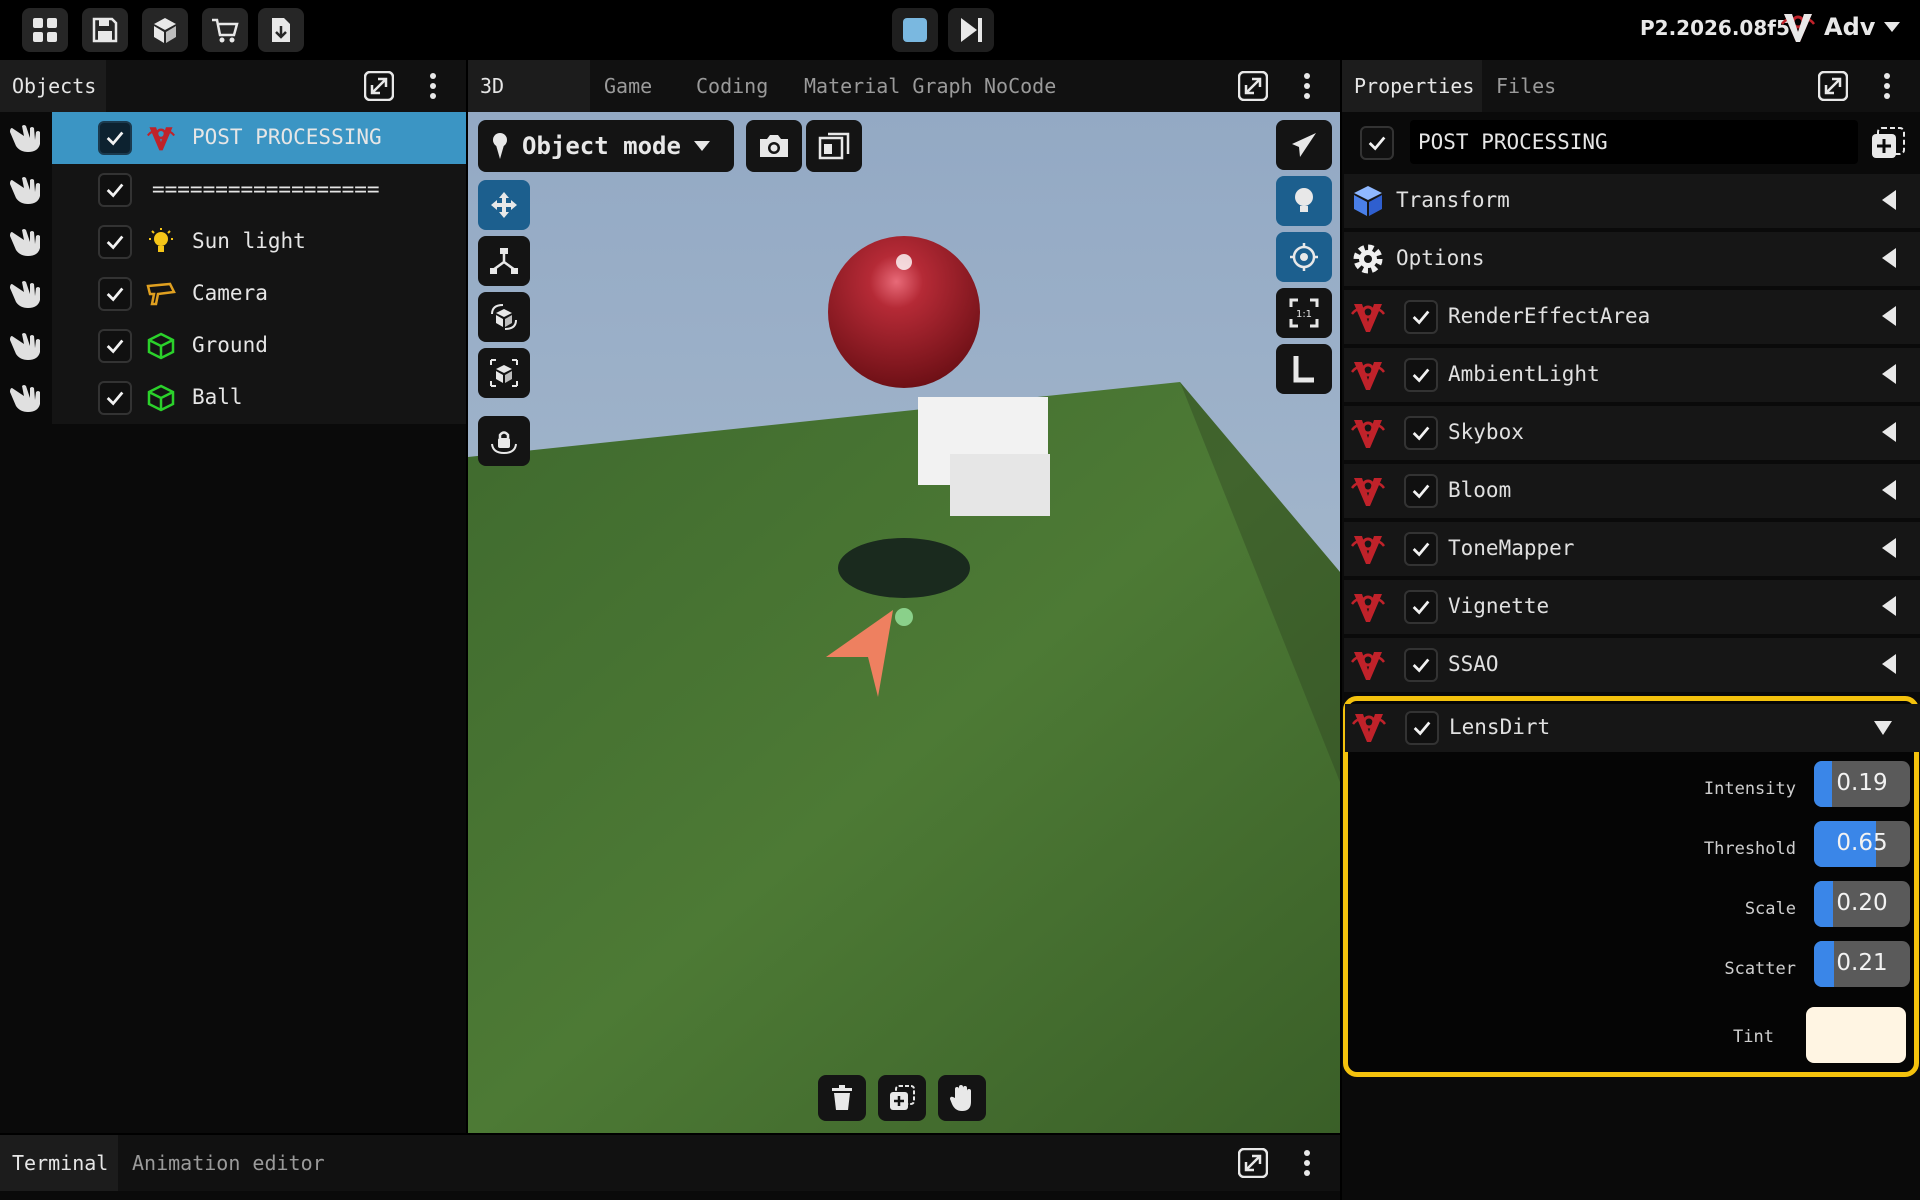 Image resolution: width=1920 pixels, height=1200 pixels. I want to click on profile-menu: Adv, so click(1840, 27).